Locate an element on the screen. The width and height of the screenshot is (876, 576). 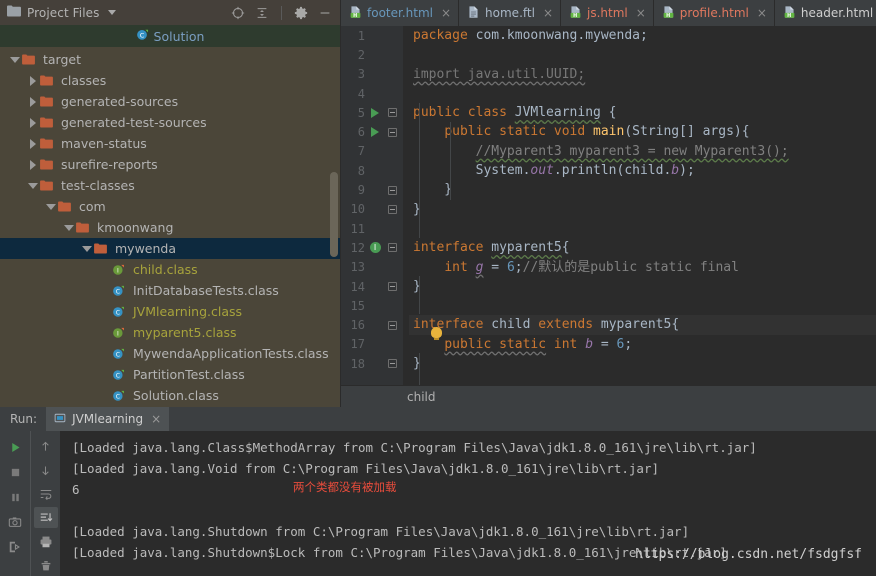
code-line: import java.util.UUID; is located at coordinates (642, 74).